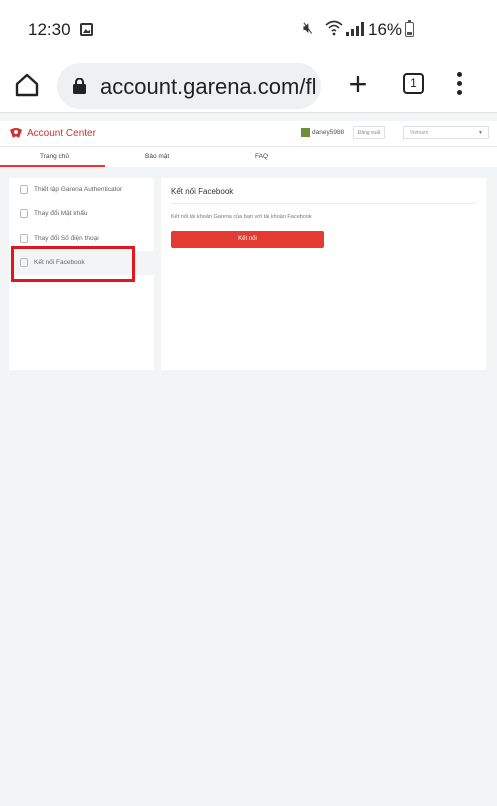 The image size is (497, 806). Describe the element at coordinates (16, 133) in the screenshot. I see `garena-logo-icon` at that location.